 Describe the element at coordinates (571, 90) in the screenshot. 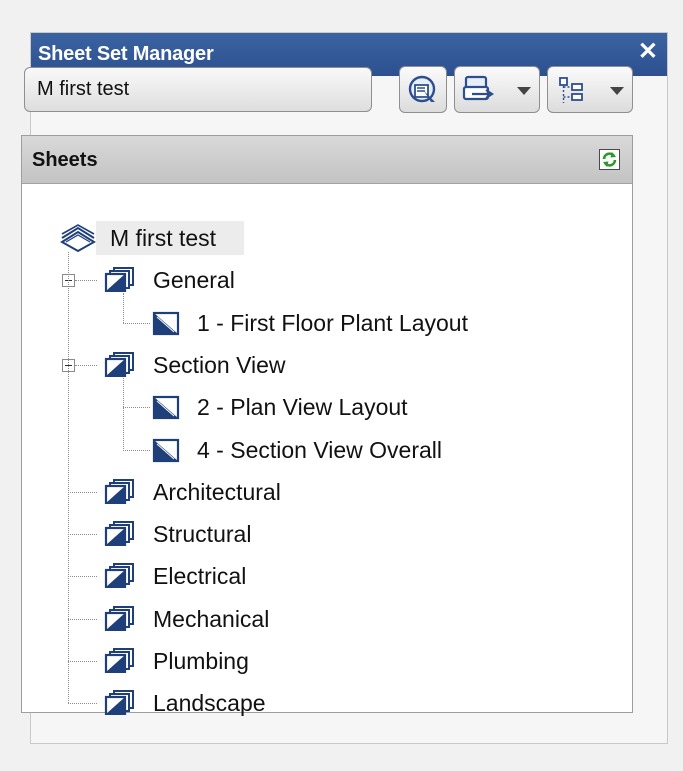

I see `view-options-icon` at that location.